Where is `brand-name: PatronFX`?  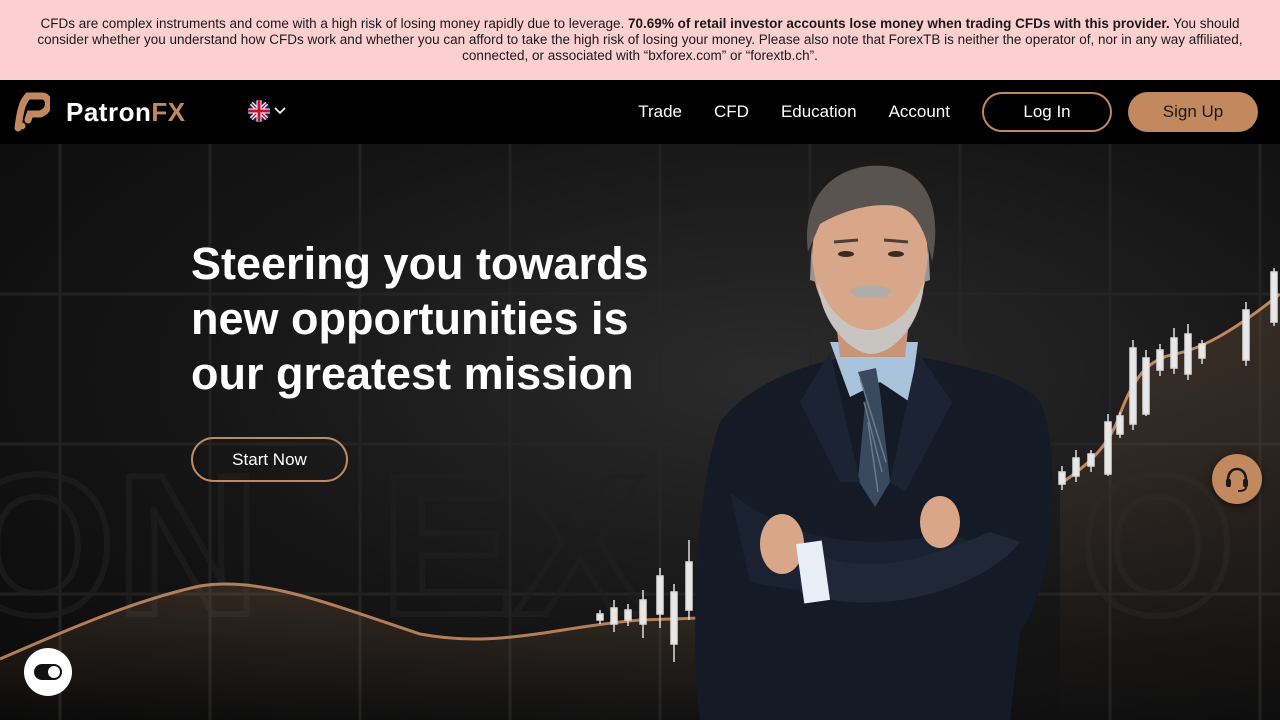 brand-name: PatronFX is located at coordinates (126, 111).